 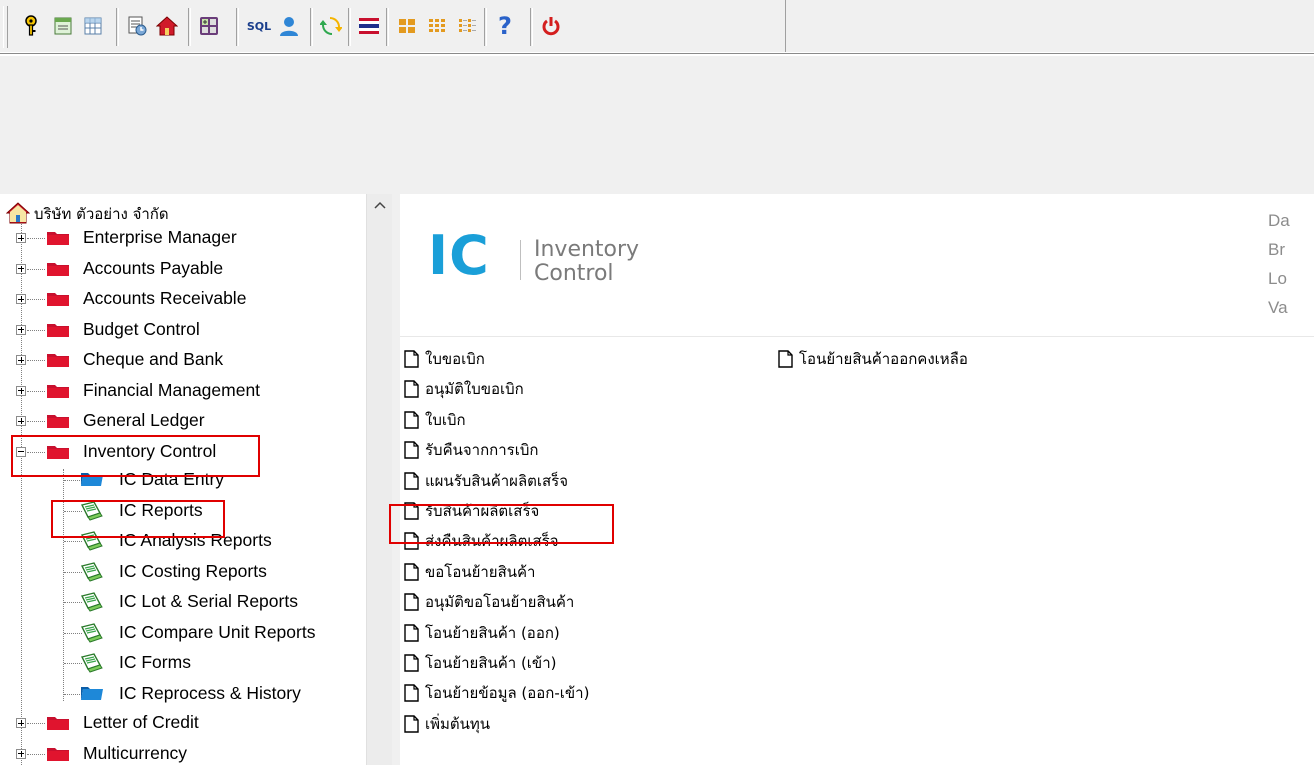 I want to click on menu-item-label: รับคืนจากการเบิก, so click(x=482, y=450).